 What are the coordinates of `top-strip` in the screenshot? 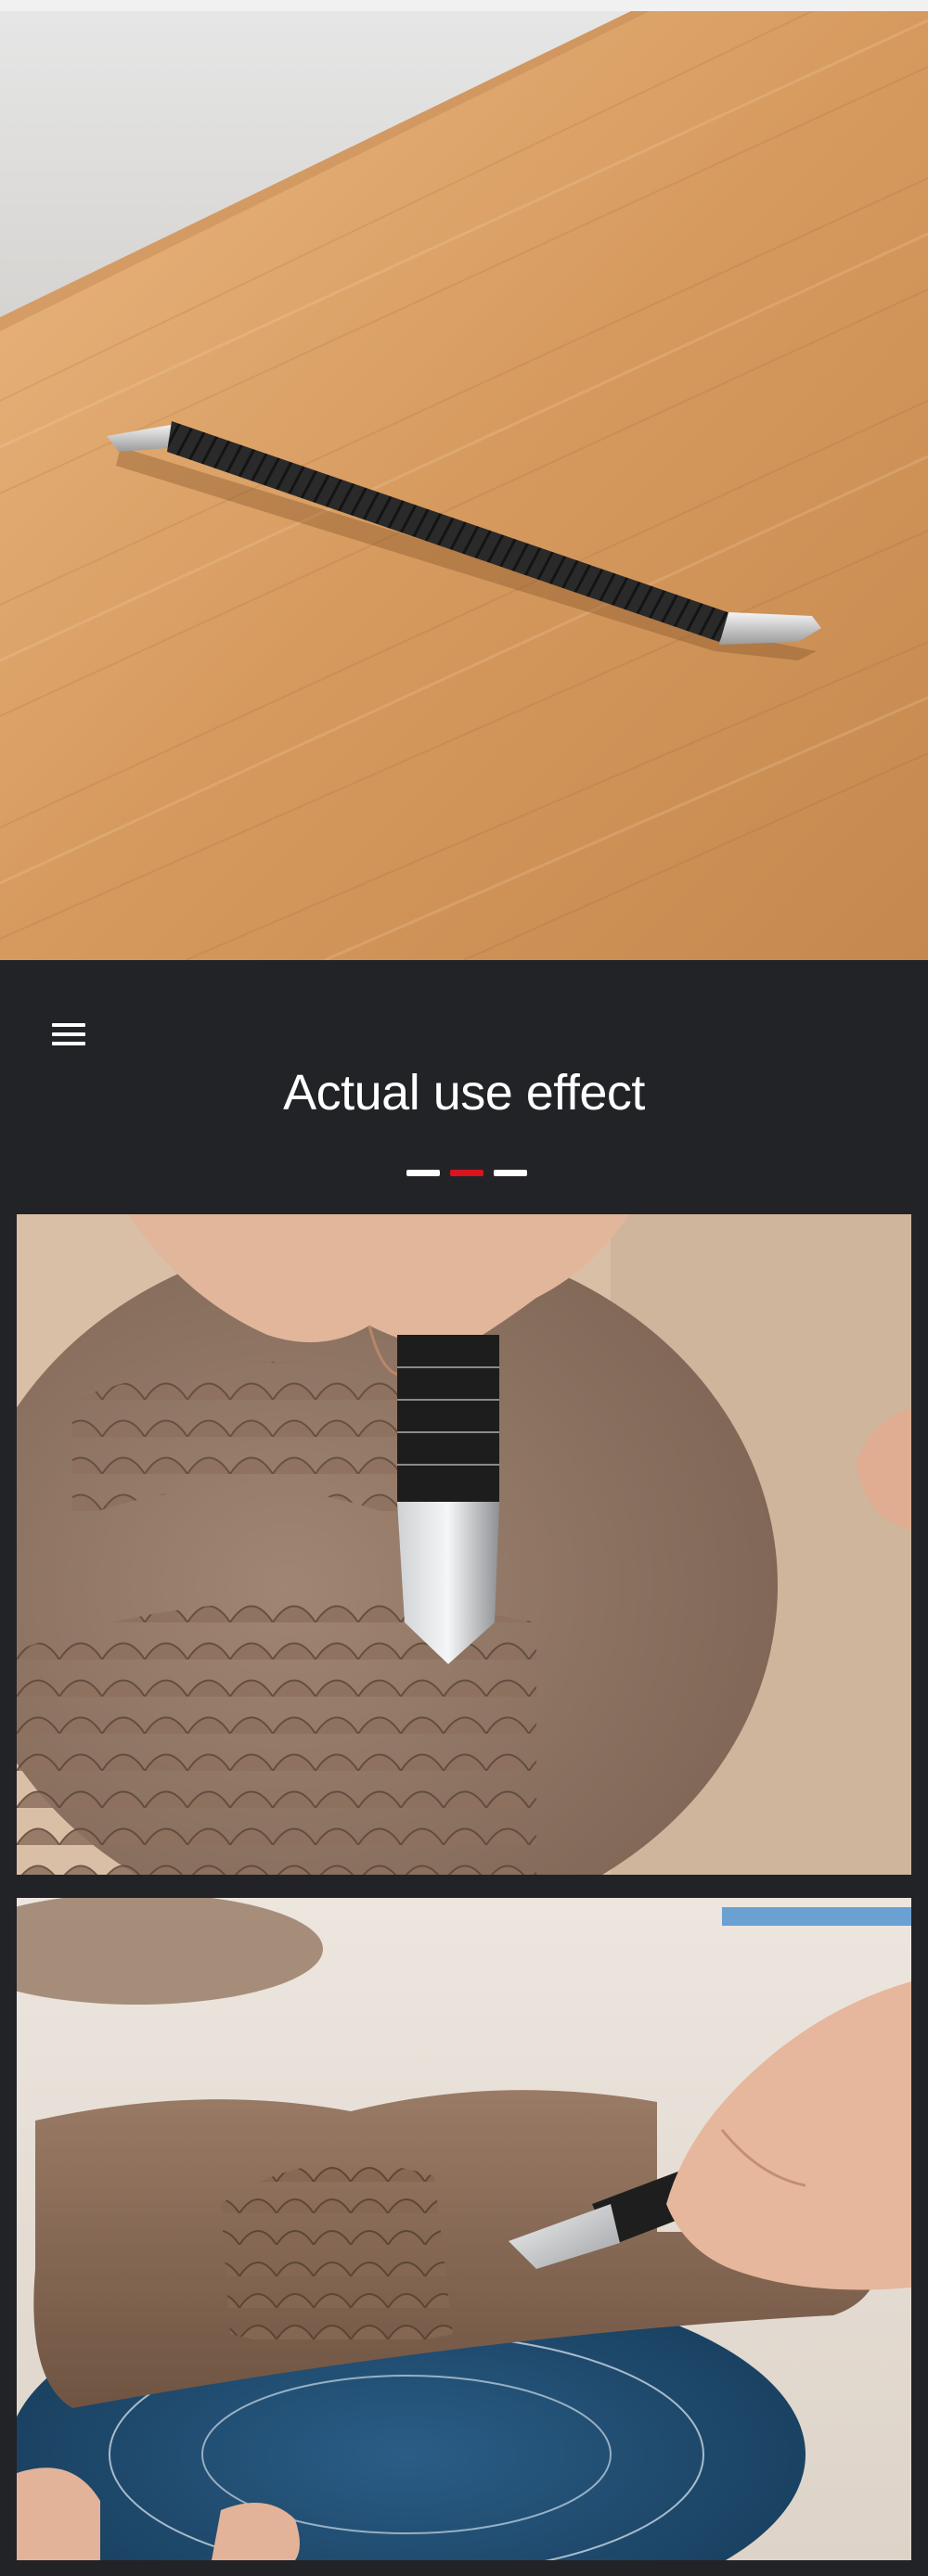 It's located at (464, 5).